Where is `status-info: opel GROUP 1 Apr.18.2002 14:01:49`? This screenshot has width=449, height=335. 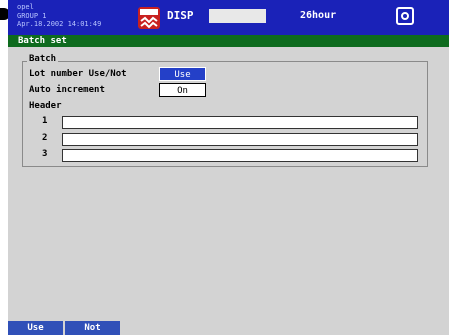 status-info: opel GROUP 1 Apr.18.2002 14:01:49 is located at coordinates (59, 16).